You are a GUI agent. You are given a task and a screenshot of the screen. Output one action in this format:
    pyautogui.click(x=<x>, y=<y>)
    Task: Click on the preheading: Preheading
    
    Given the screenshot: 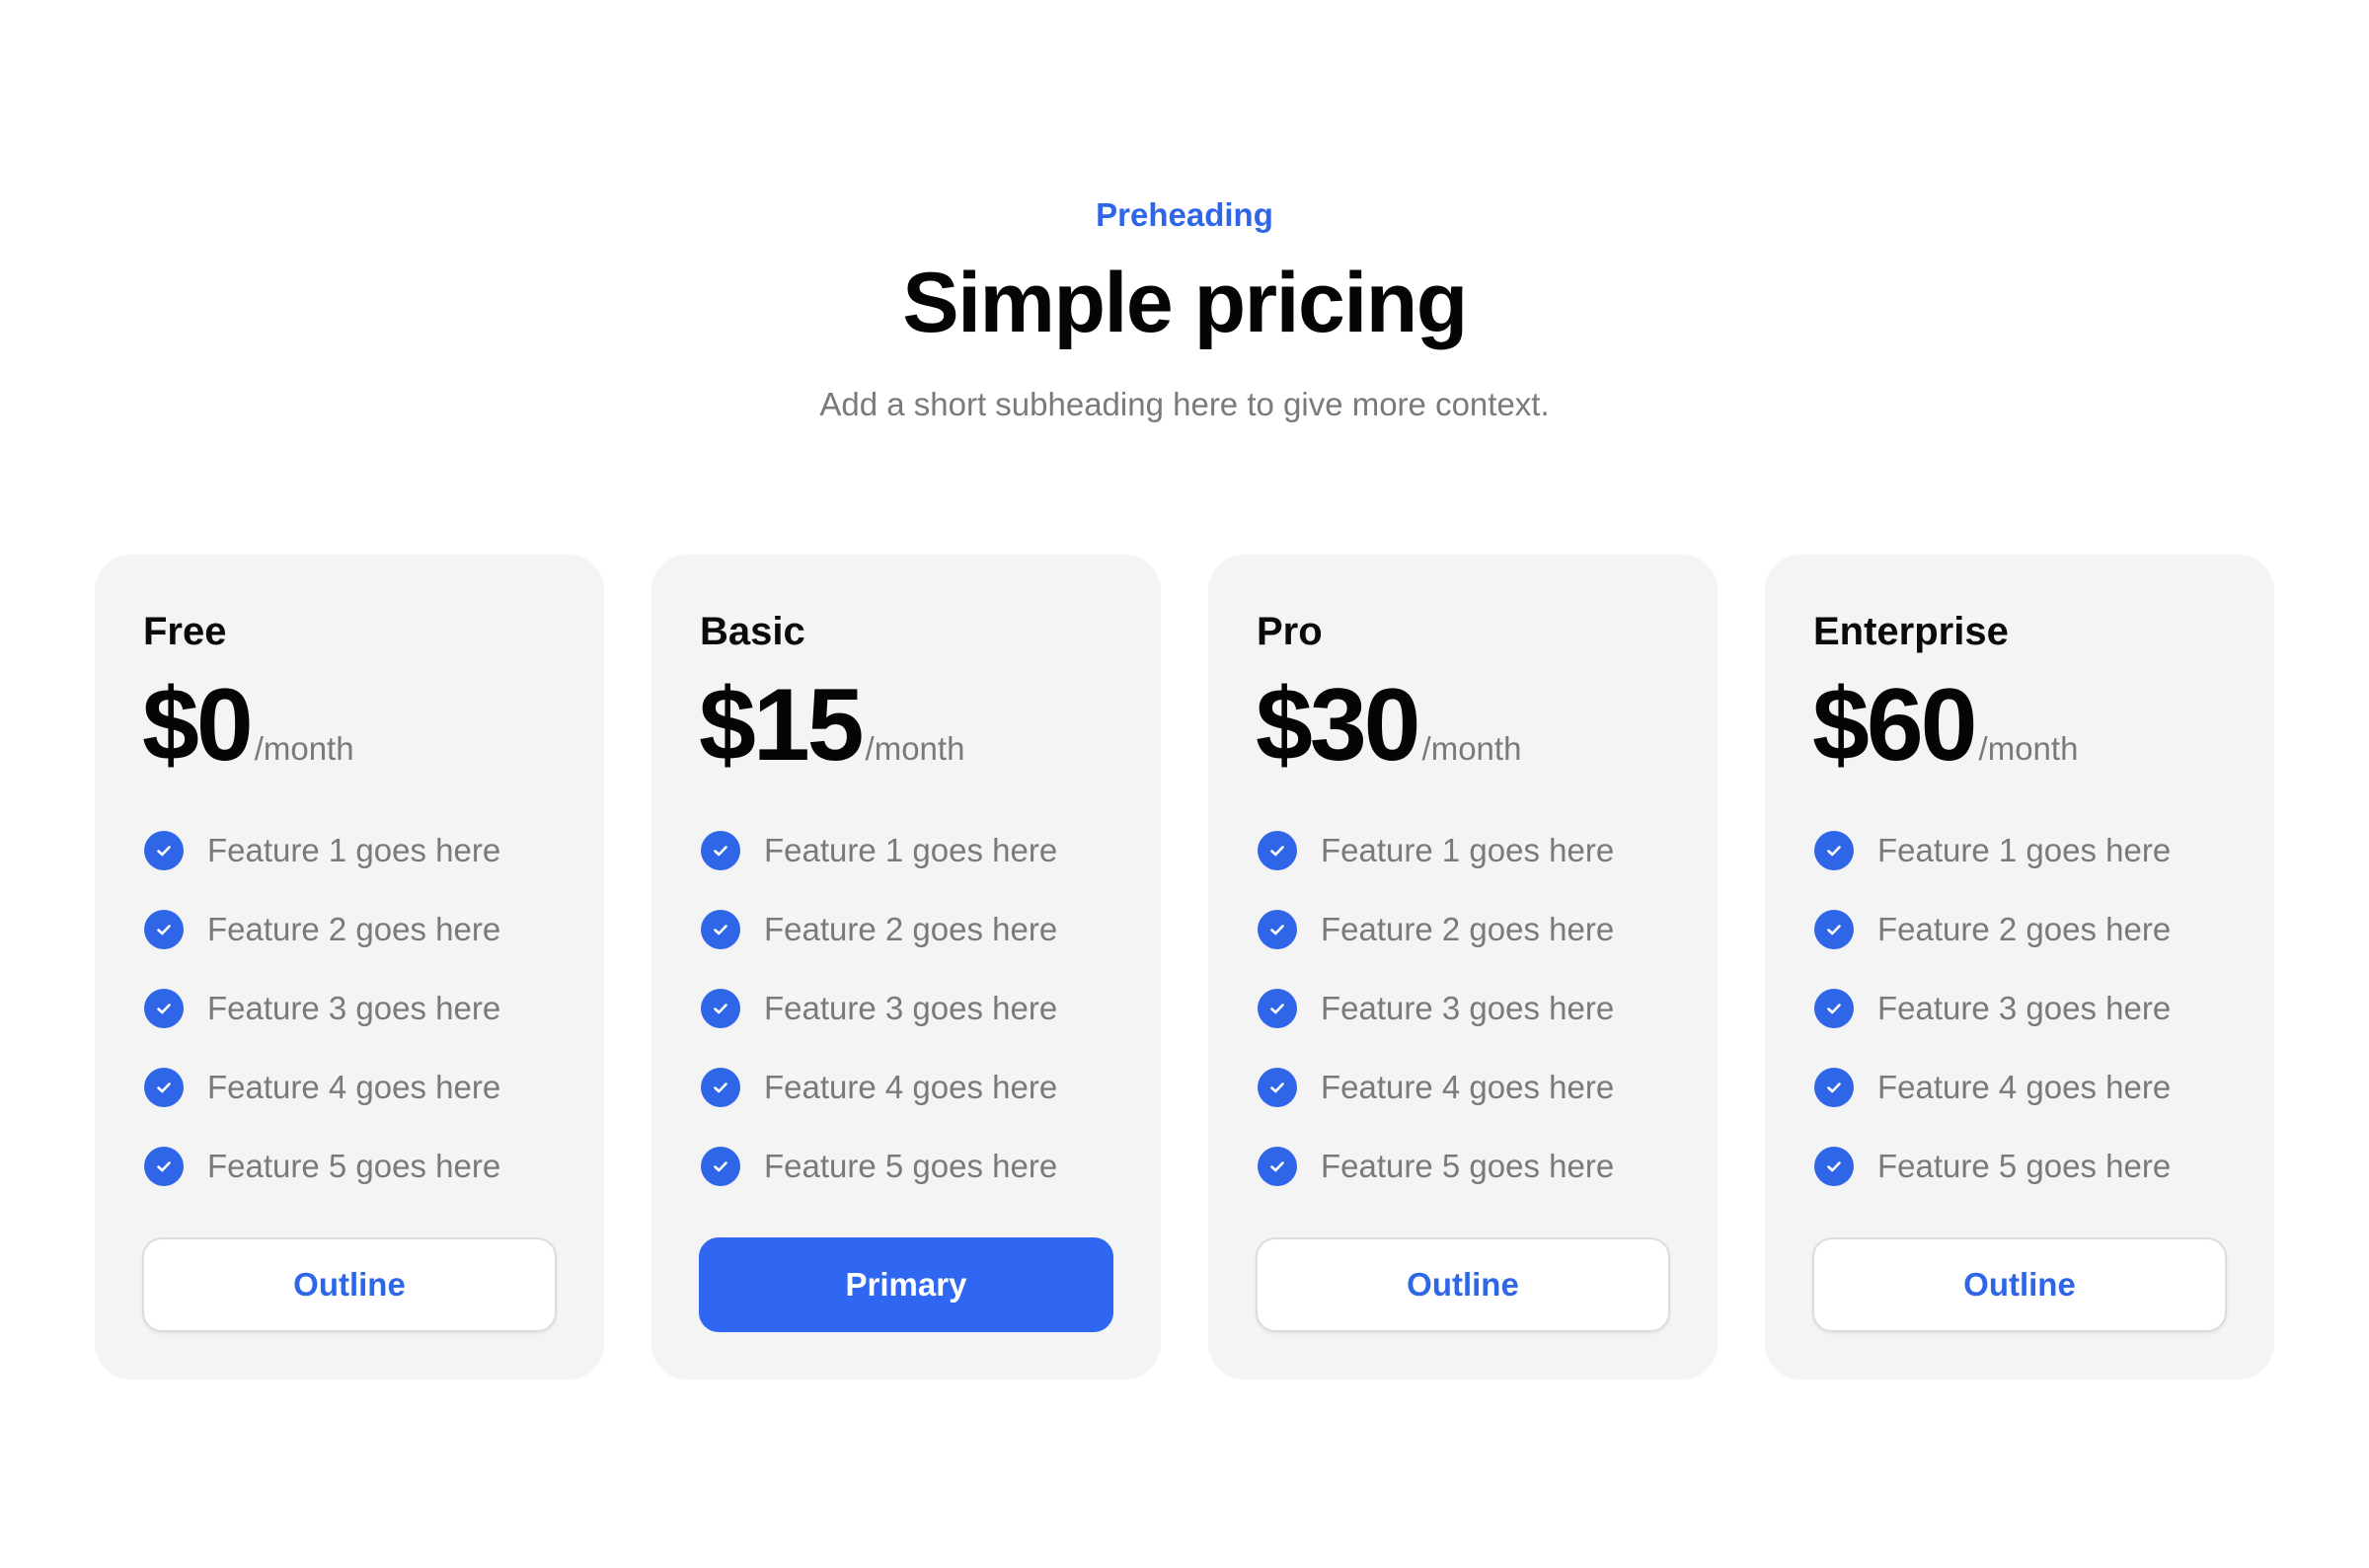 What is the action you would take?
    pyautogui.click(x=1184, y=214)
    